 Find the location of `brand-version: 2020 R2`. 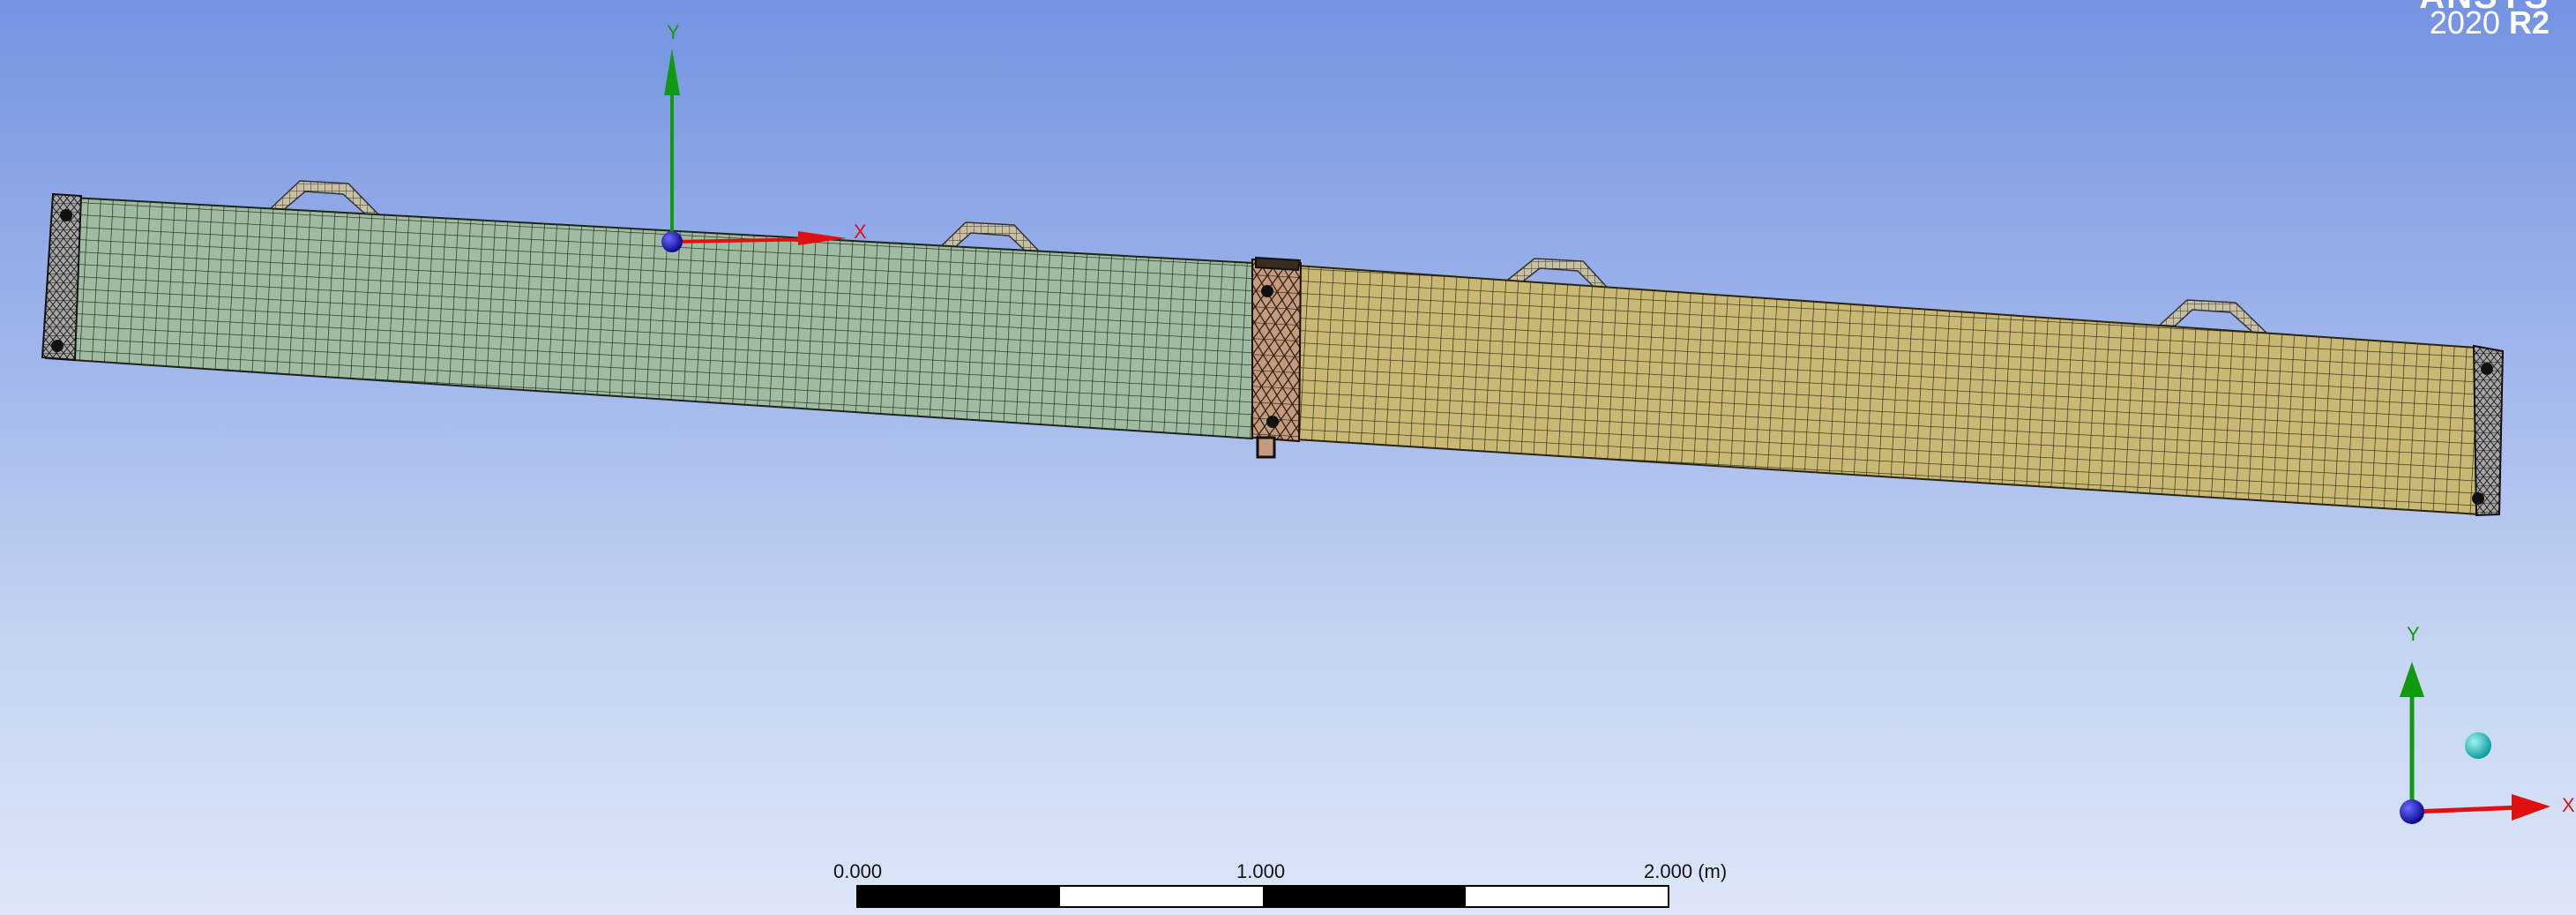

brand-version: 2020 R2 is located at coordinates (2490, 23).